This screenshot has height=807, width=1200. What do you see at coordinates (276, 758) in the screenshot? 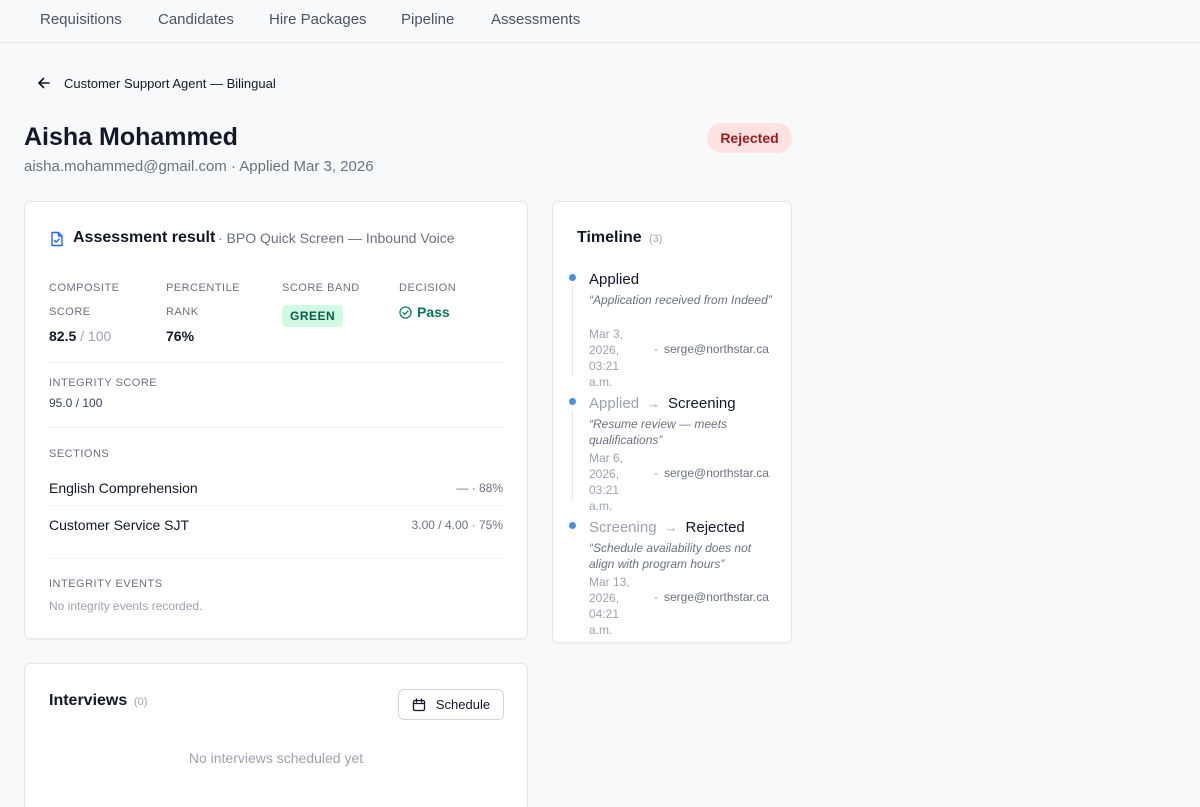
I see `interviews-empty: No interviews scheduled yet` at bounding box center [276, 758].